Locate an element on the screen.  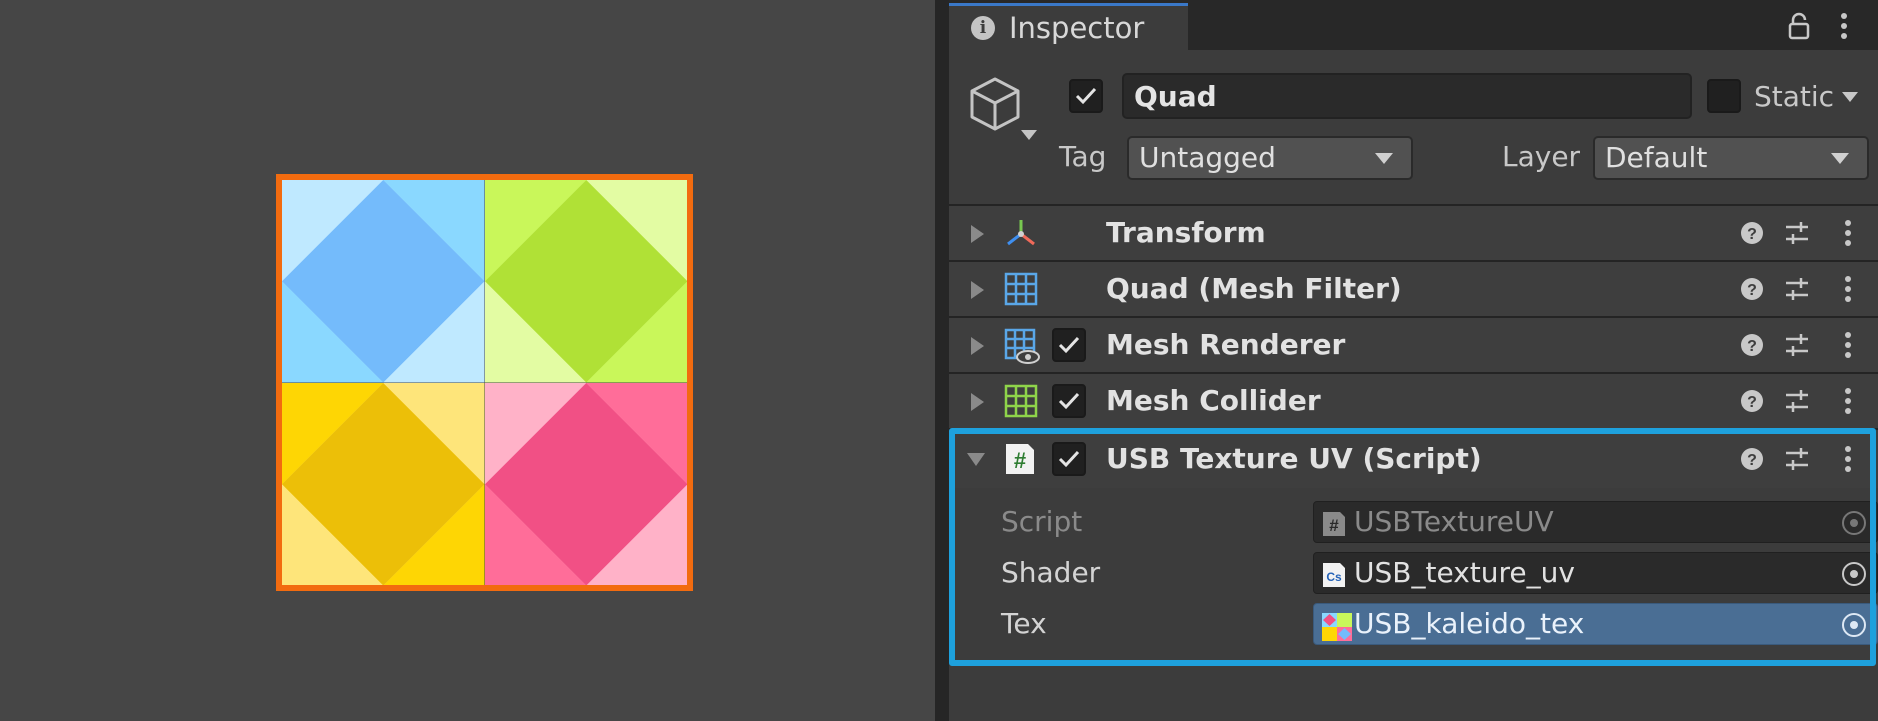
texture-tile-blue is located at coordinates (383, 281).